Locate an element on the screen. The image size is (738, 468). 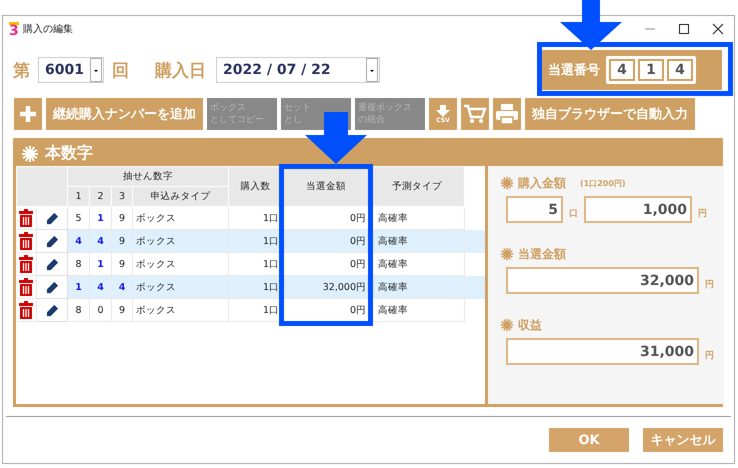
date-dropdown: 2022 / 07 / 22 is located at coordinates (298, 70).